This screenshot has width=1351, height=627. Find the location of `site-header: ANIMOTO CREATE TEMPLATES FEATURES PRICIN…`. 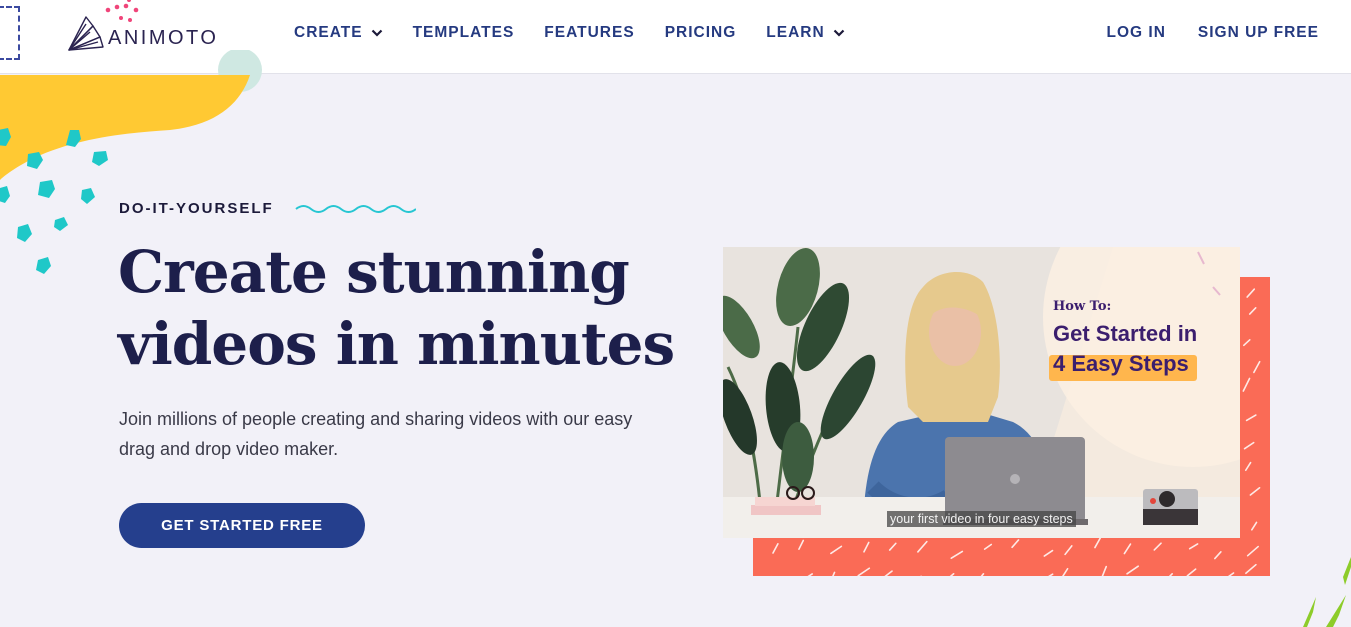

site-header: ANIMOTO CREATE TEMPLATES FEATURES PRICIN… is located at coordinates (675, 37).